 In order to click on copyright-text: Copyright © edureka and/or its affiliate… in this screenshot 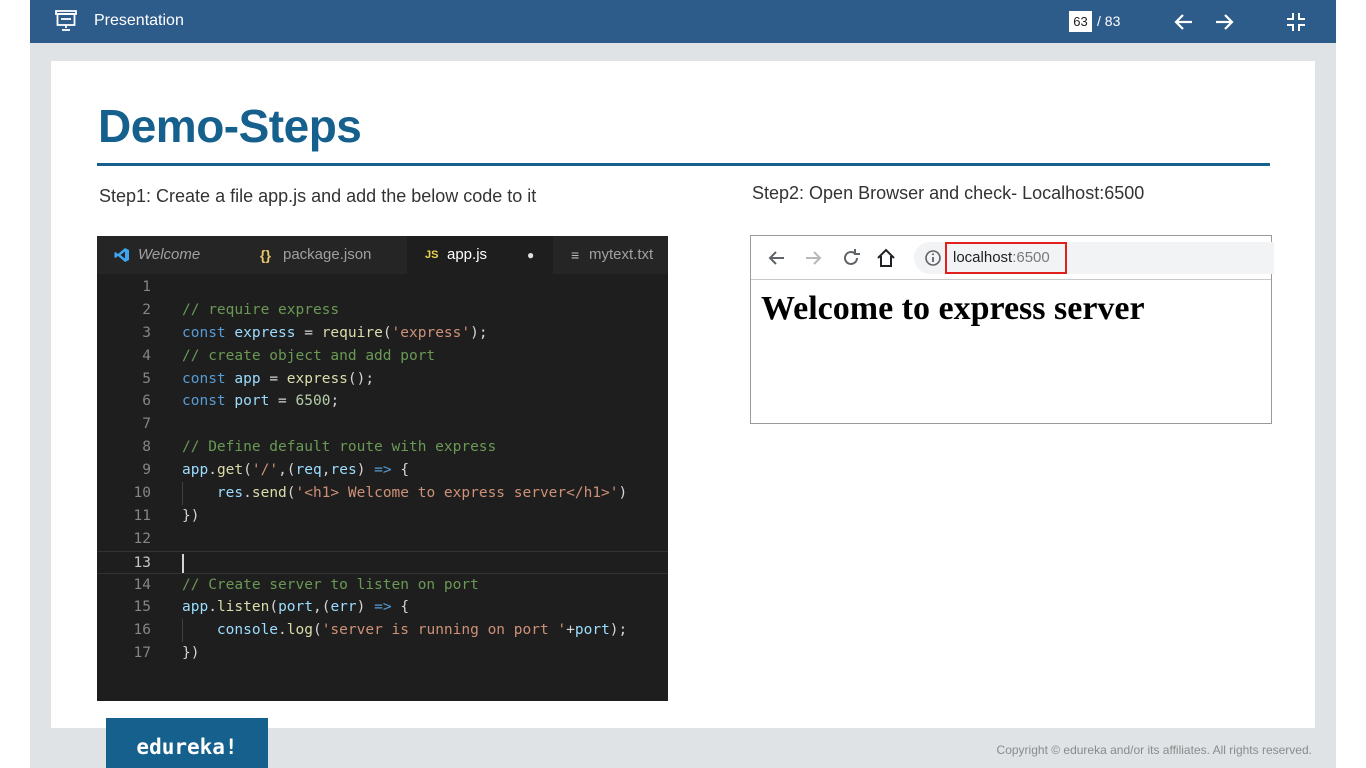, I will do `click(1154, 750)`.